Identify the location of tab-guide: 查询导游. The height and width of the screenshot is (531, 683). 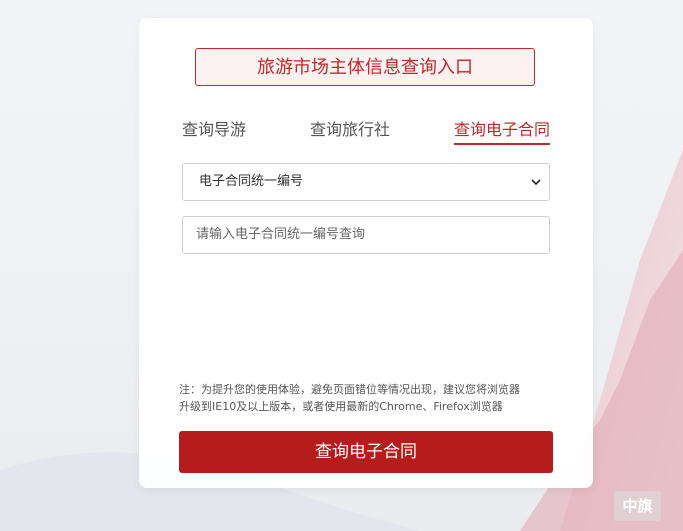
(214, 131).